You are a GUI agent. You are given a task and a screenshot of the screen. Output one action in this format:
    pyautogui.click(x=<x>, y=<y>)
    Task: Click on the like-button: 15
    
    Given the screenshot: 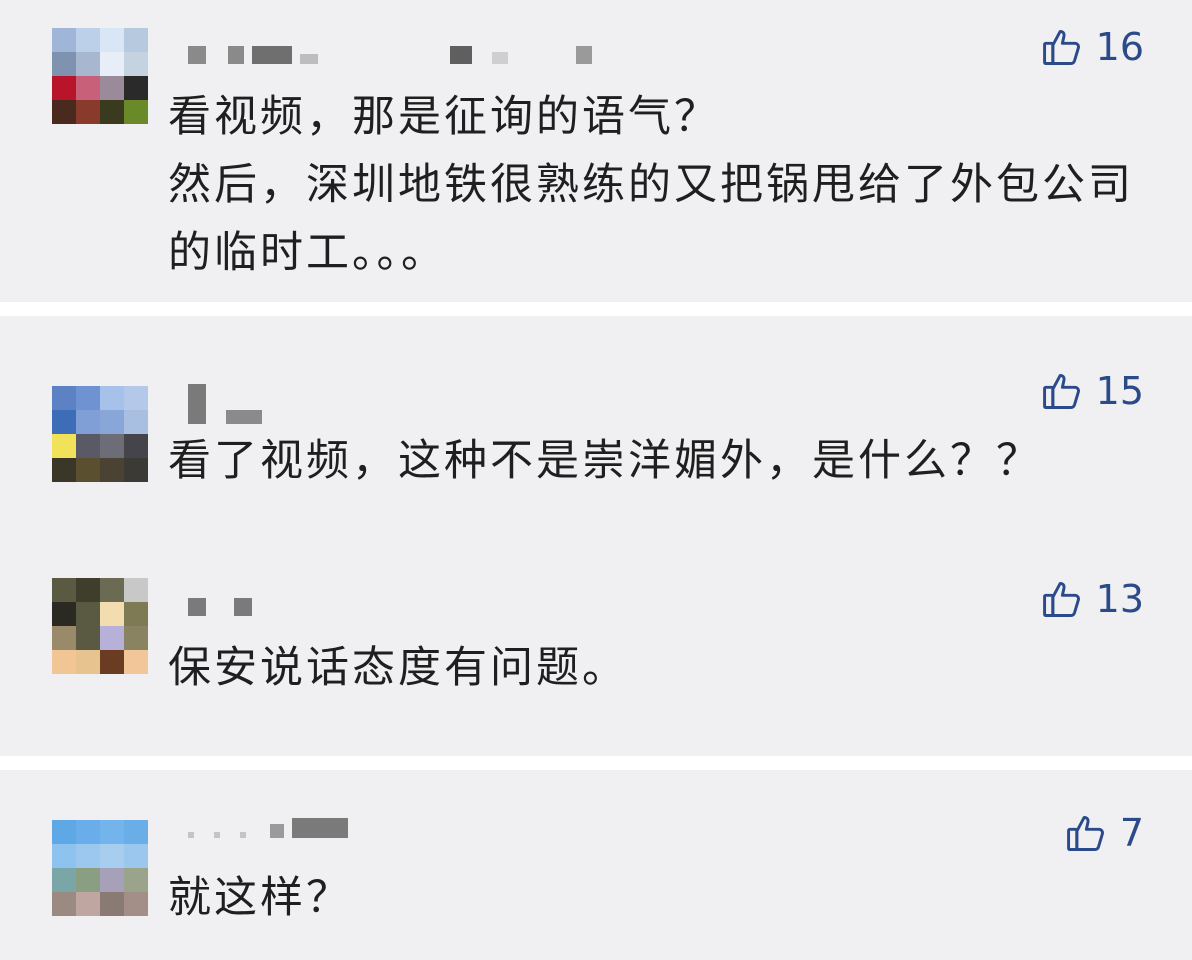 What is the action you would take?
    pyautogui.click(x=1092, y=391)
    